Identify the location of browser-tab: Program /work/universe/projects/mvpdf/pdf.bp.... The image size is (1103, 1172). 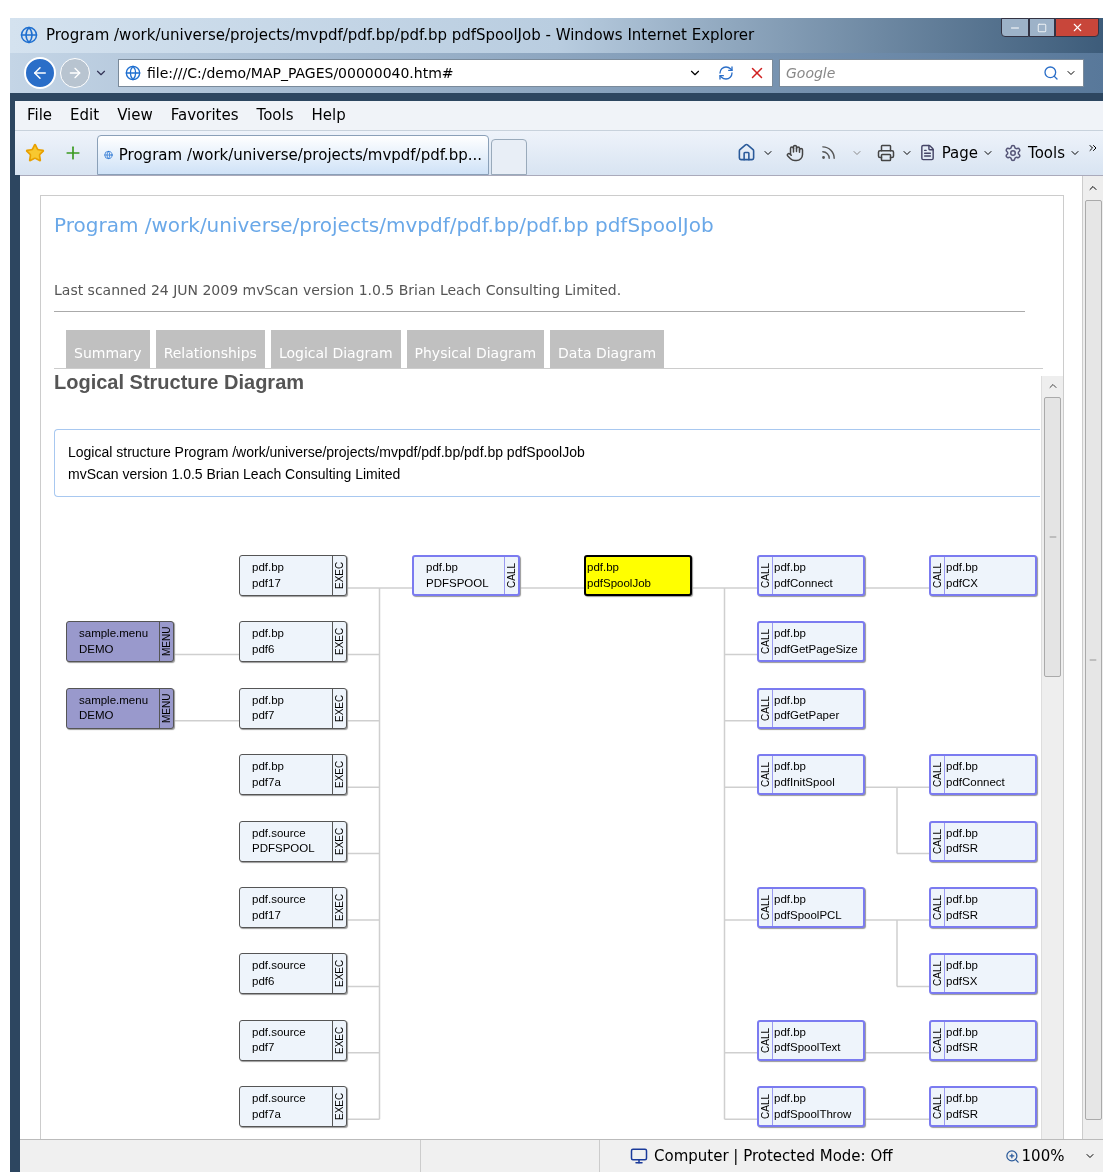
(293, 155).